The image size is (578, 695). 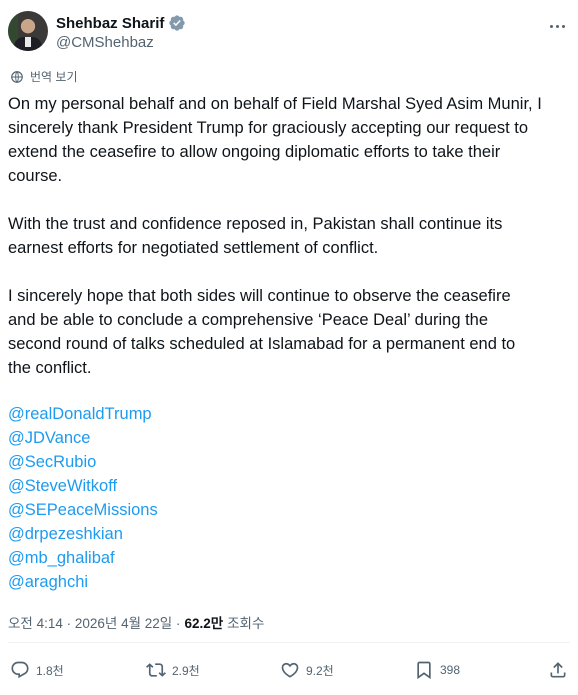 I want to click on author-handle: @CMShehbaz, so click(x=105, y=42).